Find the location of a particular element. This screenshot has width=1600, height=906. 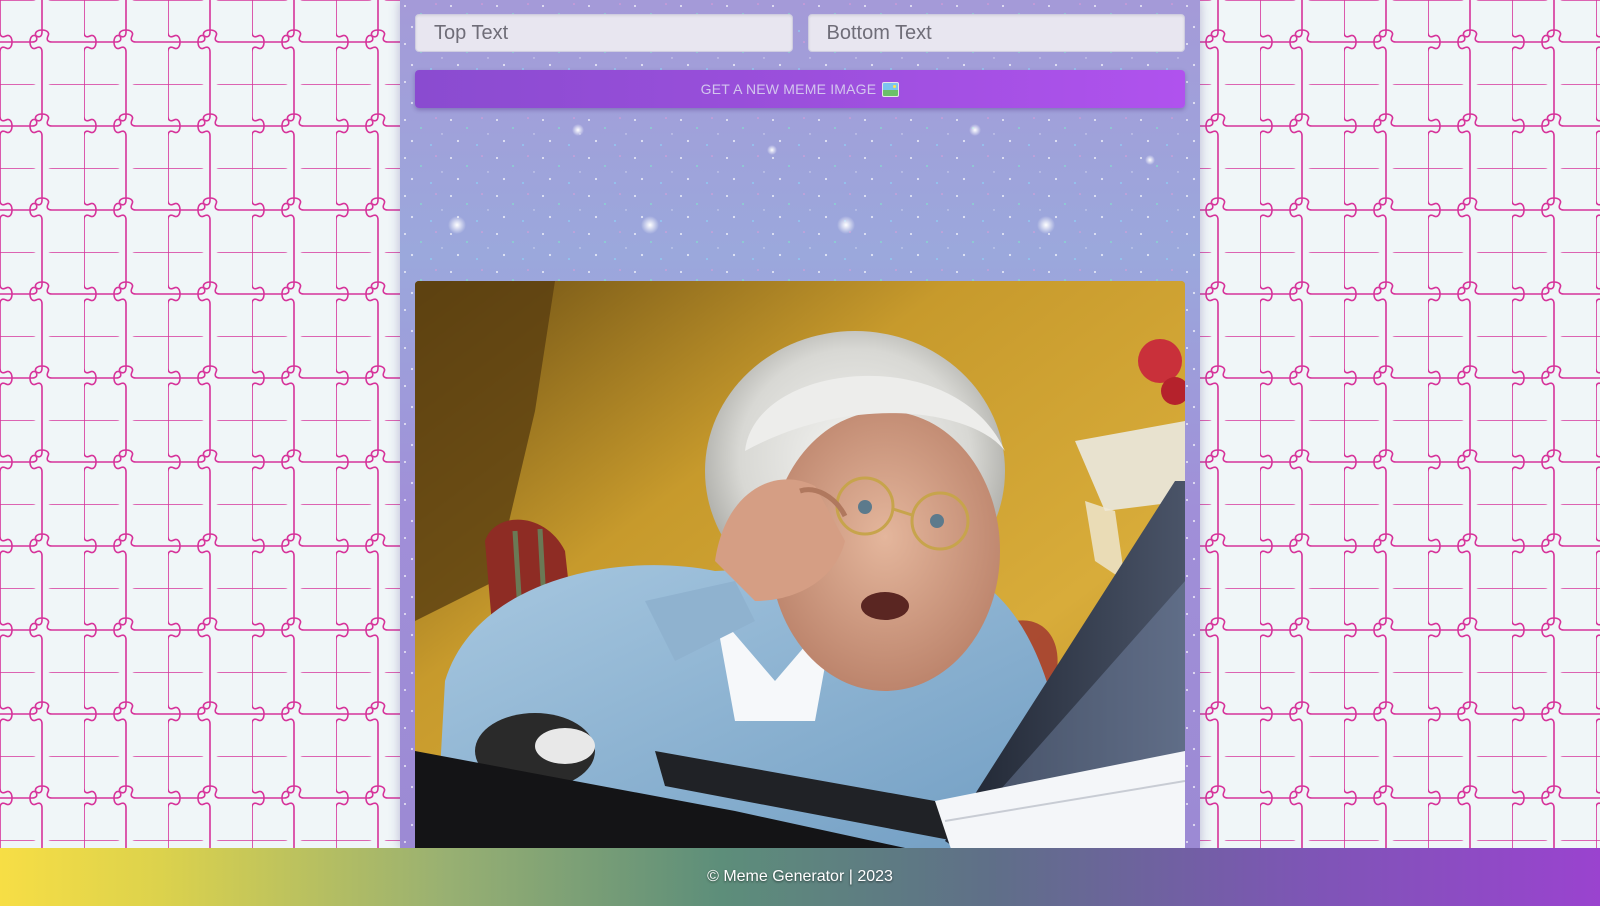

picture-icon is located at coordinates (891, 89).